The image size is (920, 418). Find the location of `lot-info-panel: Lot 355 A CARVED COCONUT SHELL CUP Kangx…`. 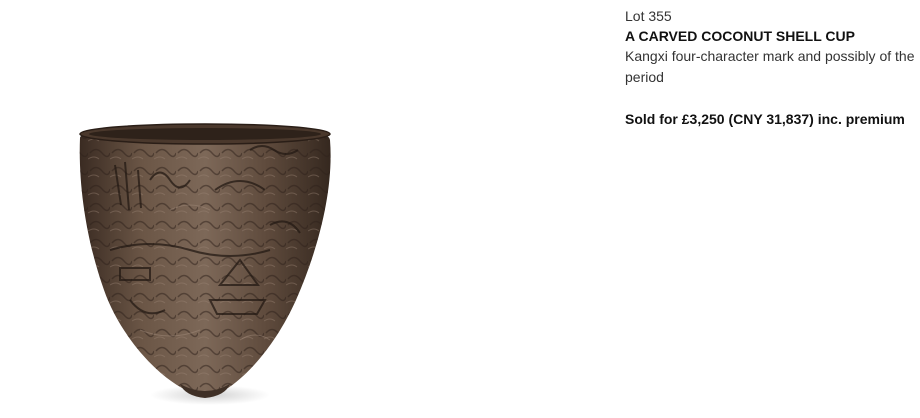

lot-info-panel: Lot 355 A CARVED COCONUT SHELL CUP Kangx… is located at coordinates (772, 67).